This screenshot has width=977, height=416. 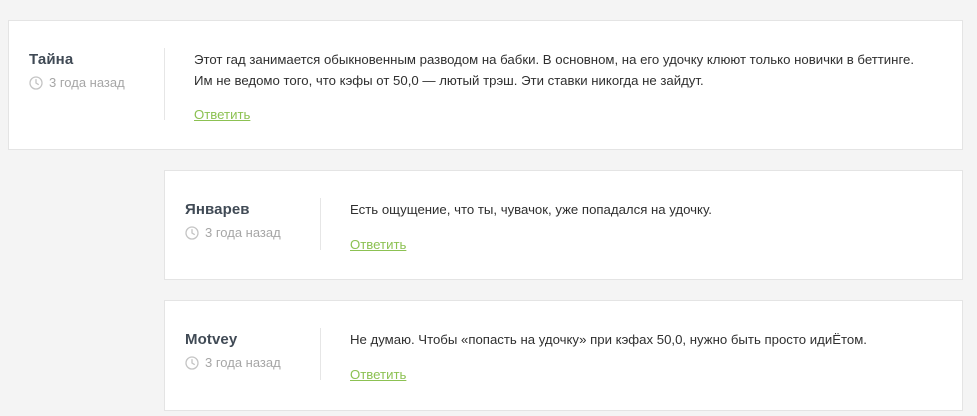 I want to click on comment-meta: Motvey 3 года назад, so click(x=233, y=350).